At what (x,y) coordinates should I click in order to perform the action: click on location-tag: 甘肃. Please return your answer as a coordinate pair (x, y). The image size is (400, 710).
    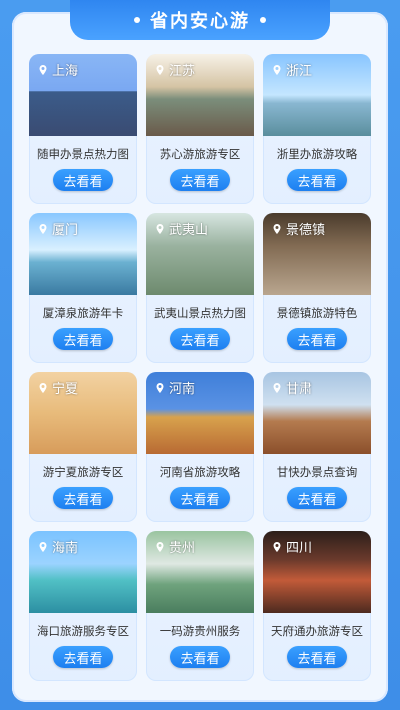
    Looking at the image, I should click on (291, 387).